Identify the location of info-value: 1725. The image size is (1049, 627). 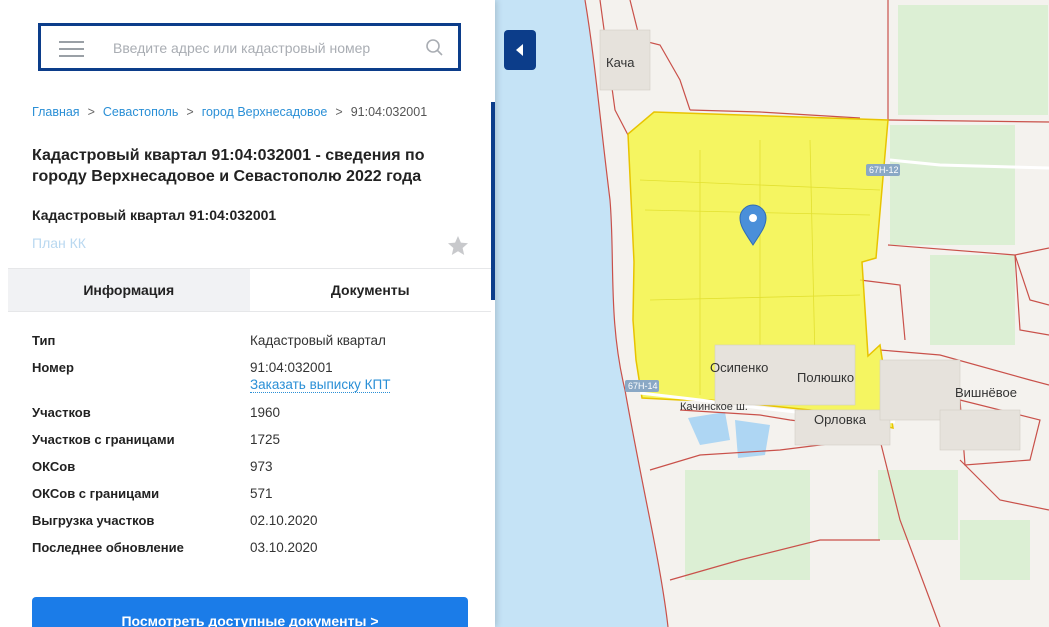
(265, 439).